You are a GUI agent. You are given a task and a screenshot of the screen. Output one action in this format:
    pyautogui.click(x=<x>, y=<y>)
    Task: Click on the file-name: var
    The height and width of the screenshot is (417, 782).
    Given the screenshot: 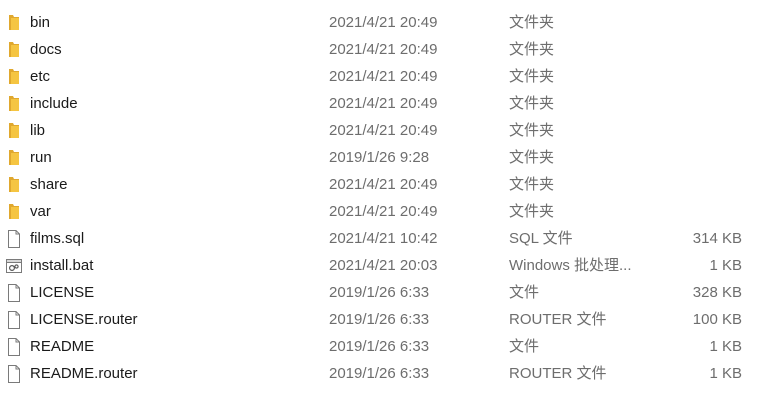 What is the action you would take?
    pyautogui.click(x=40, y=211)
    